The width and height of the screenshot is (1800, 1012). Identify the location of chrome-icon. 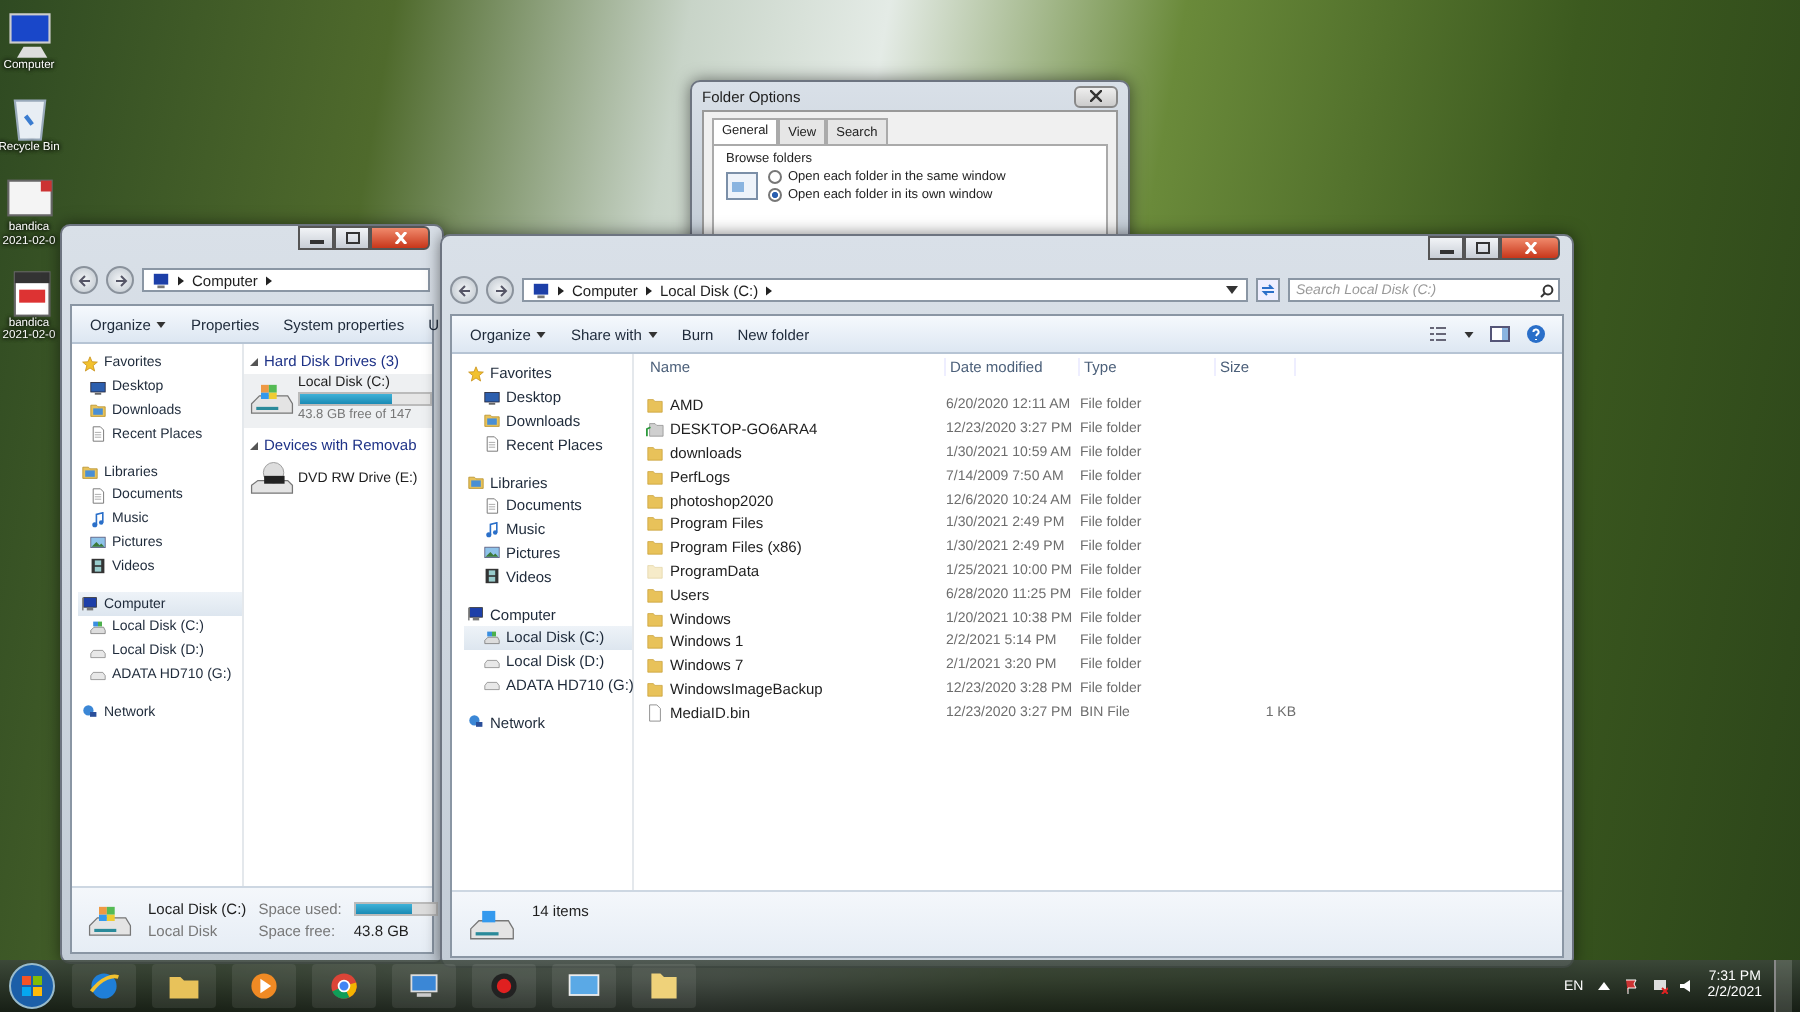
(344, 986).